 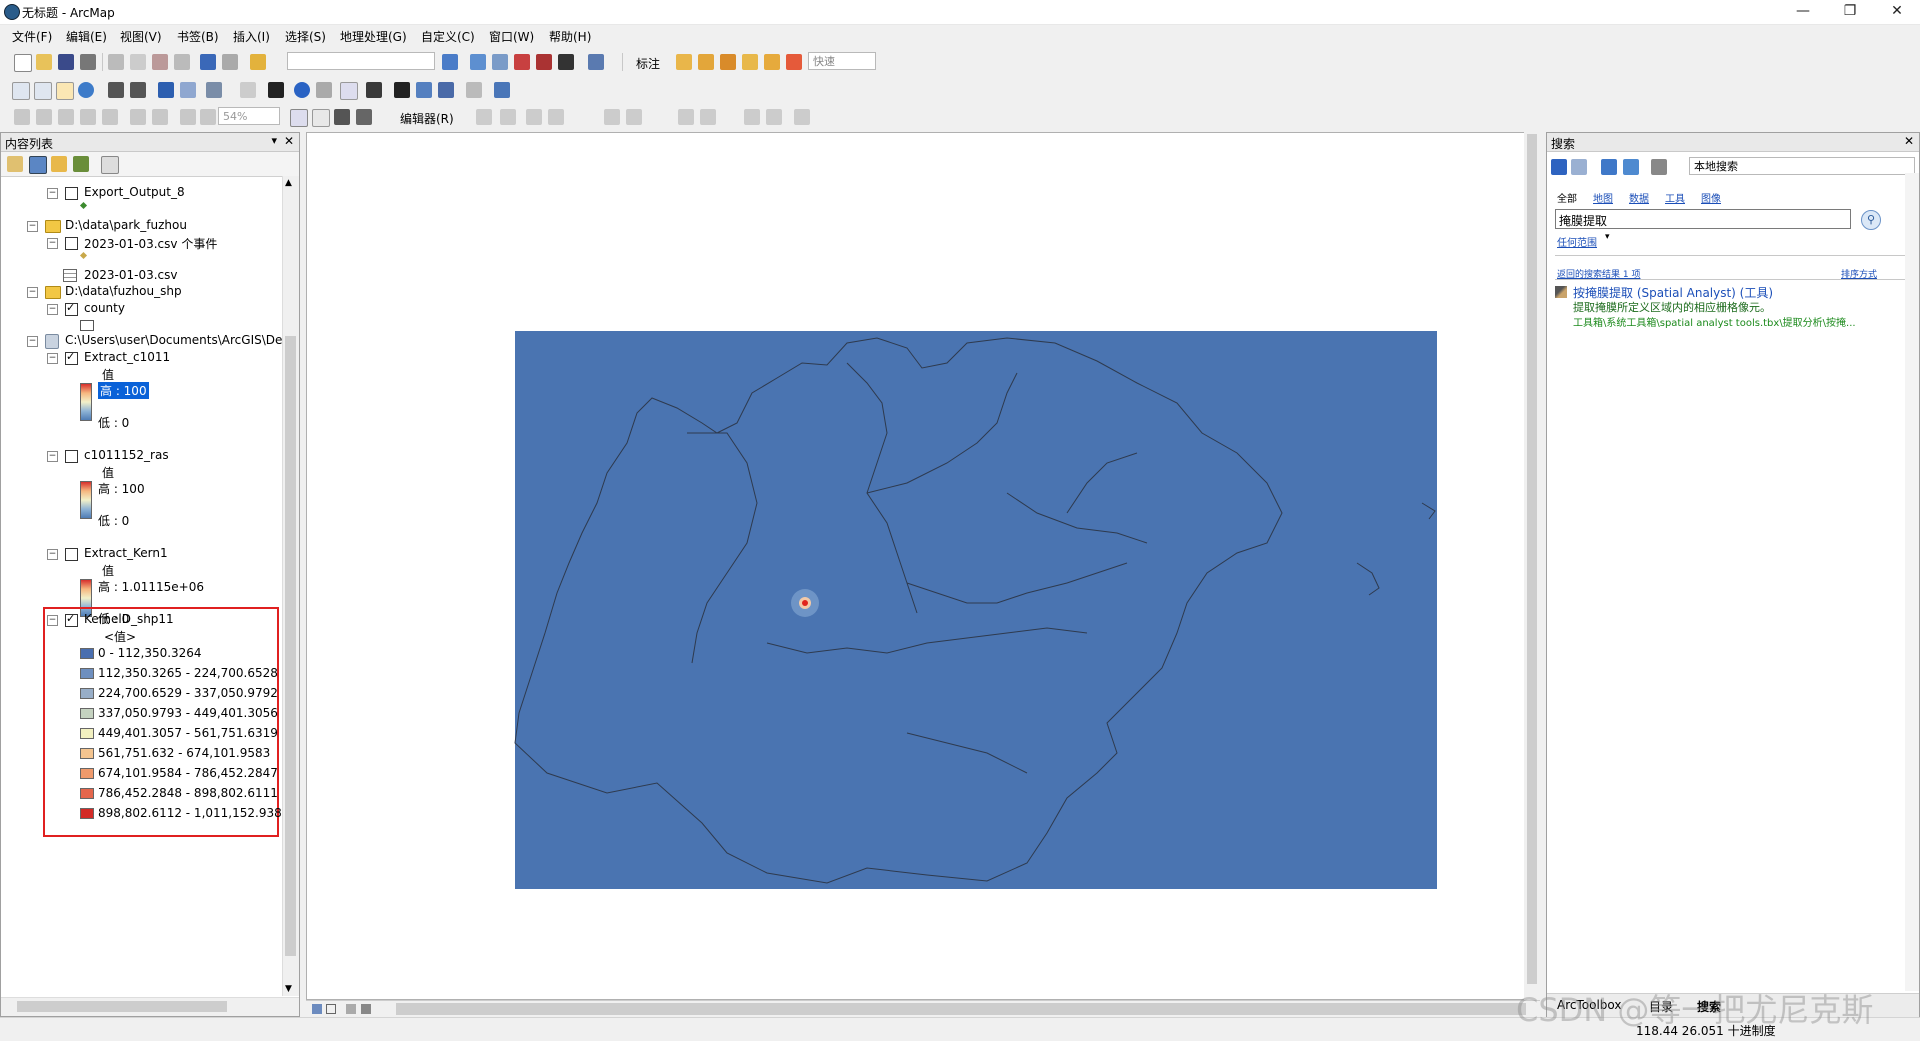 I want to click on menu-geoprocessing: 地理处理(G), so click(x=373, y=36).